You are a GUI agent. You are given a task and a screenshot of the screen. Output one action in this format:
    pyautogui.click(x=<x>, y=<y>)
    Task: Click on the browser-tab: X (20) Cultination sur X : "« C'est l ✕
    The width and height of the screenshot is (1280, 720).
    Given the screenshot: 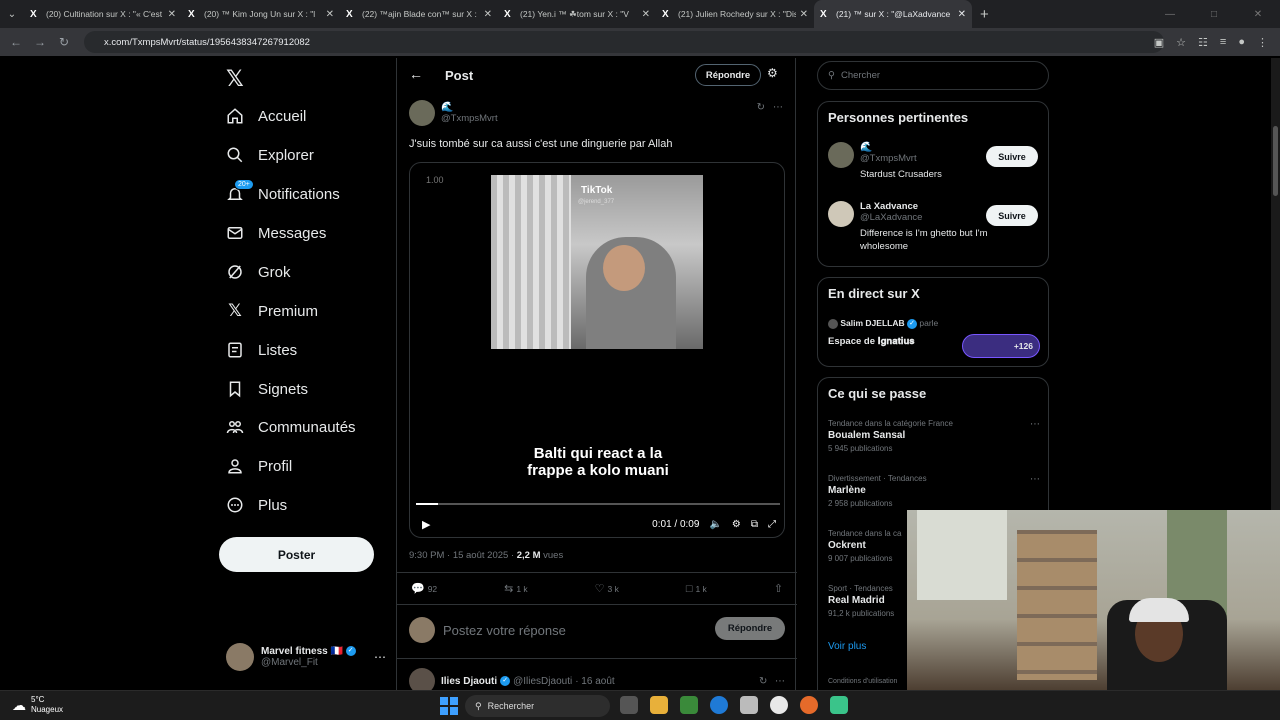 What is the action you would take?
    pyautogui.click(x=103, y=14)
    